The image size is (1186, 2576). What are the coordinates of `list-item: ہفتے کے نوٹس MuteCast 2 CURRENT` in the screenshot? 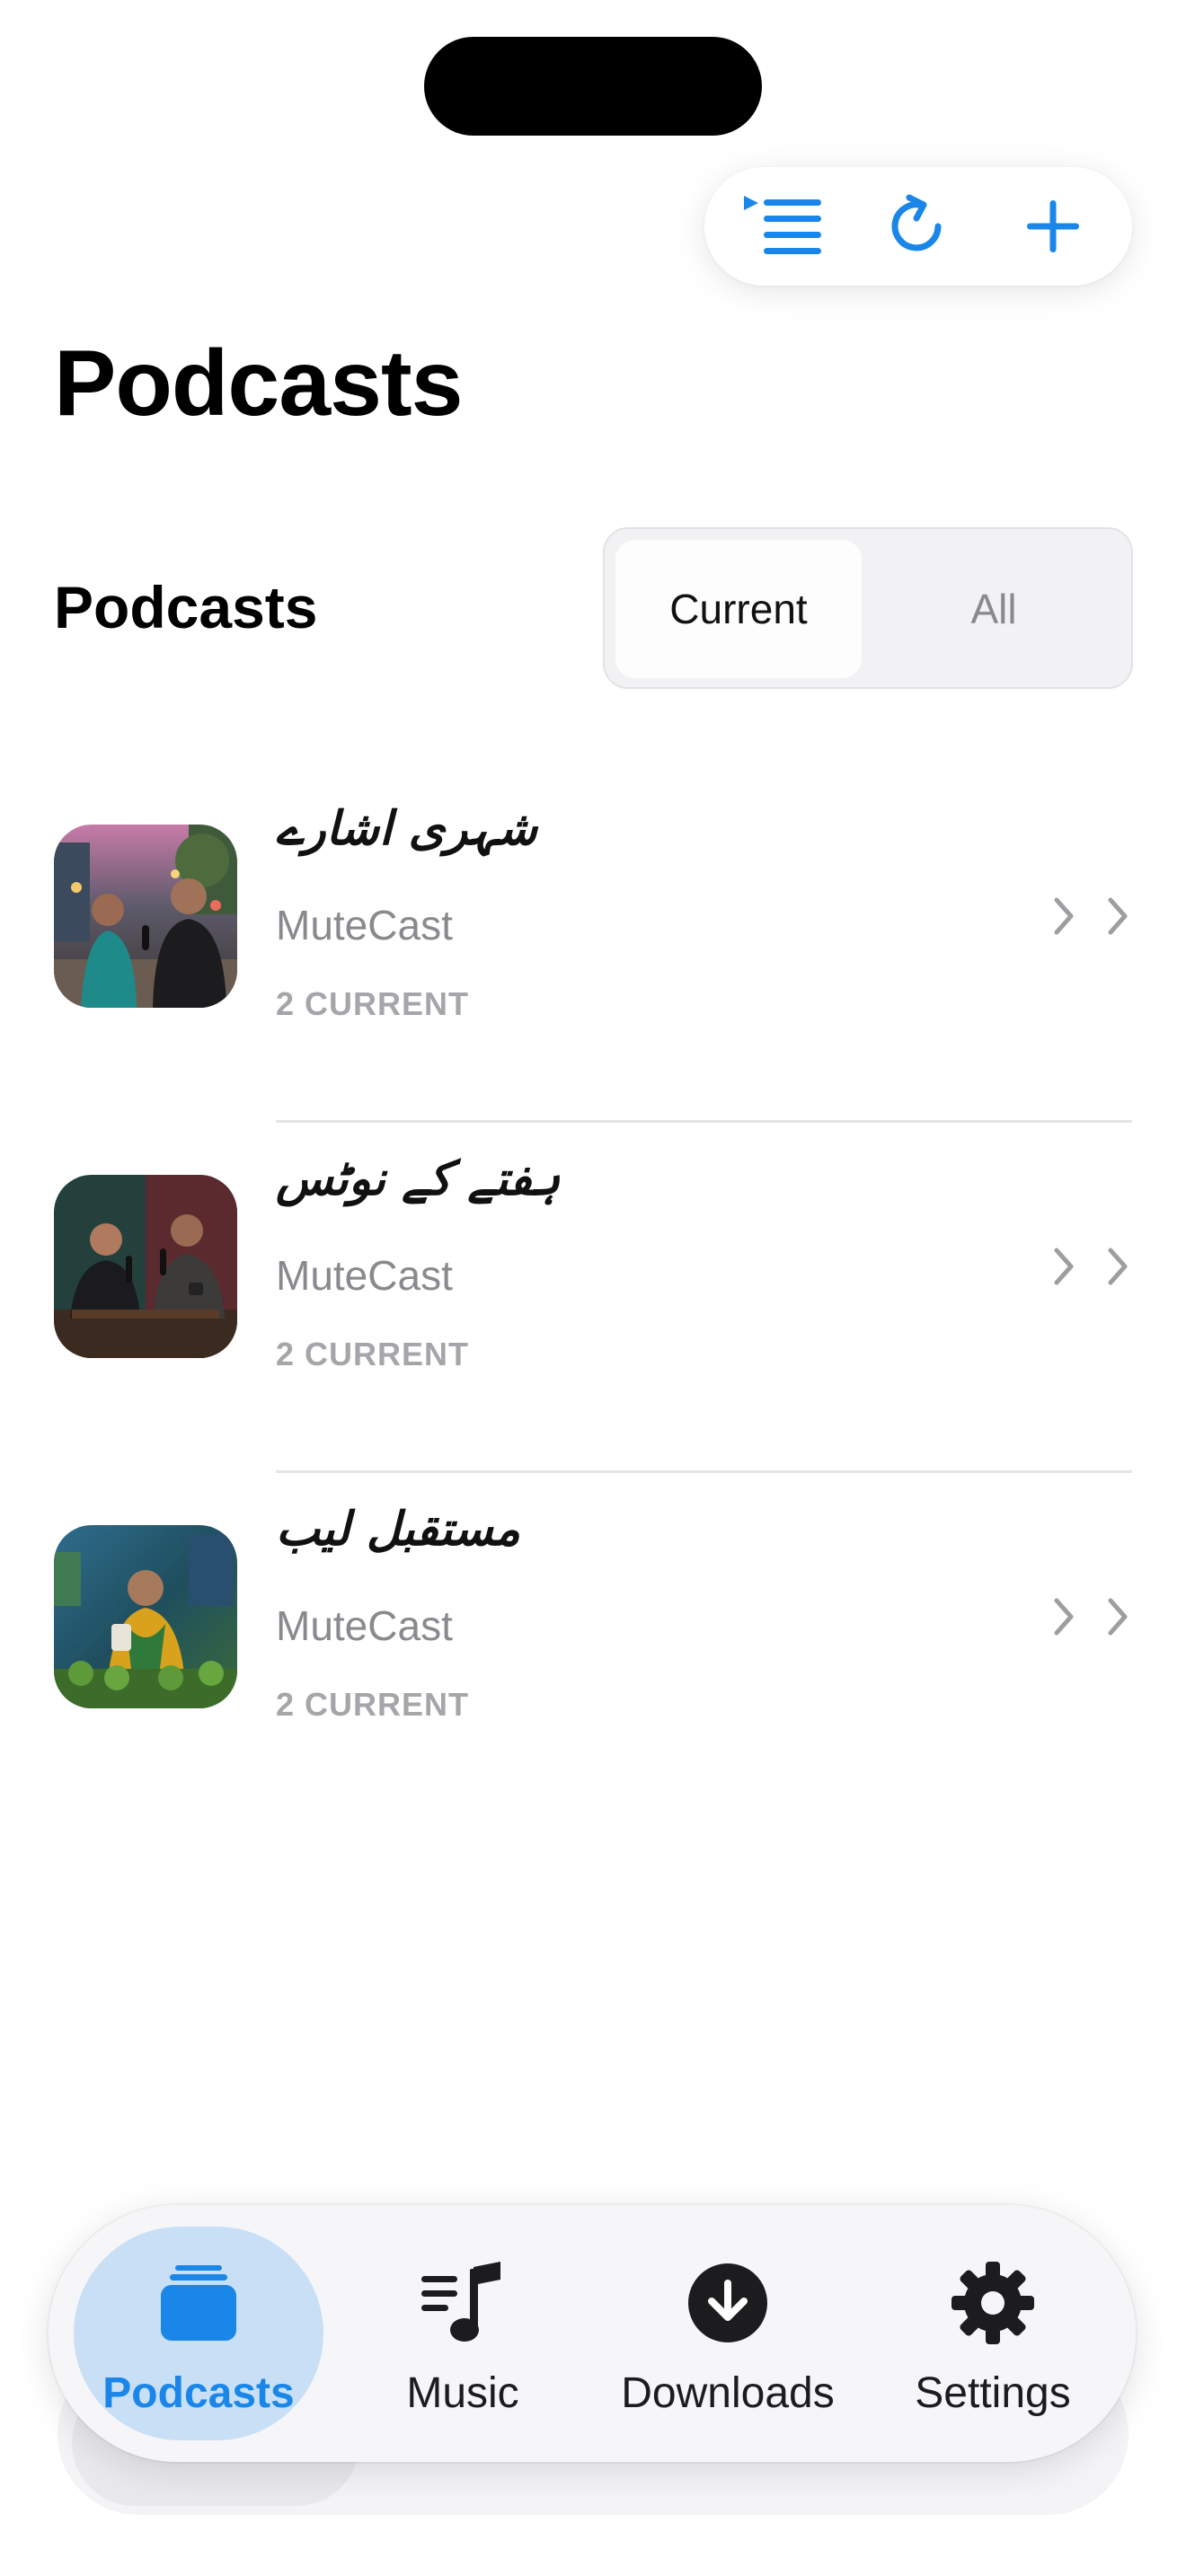 It's located at (593, 1298).